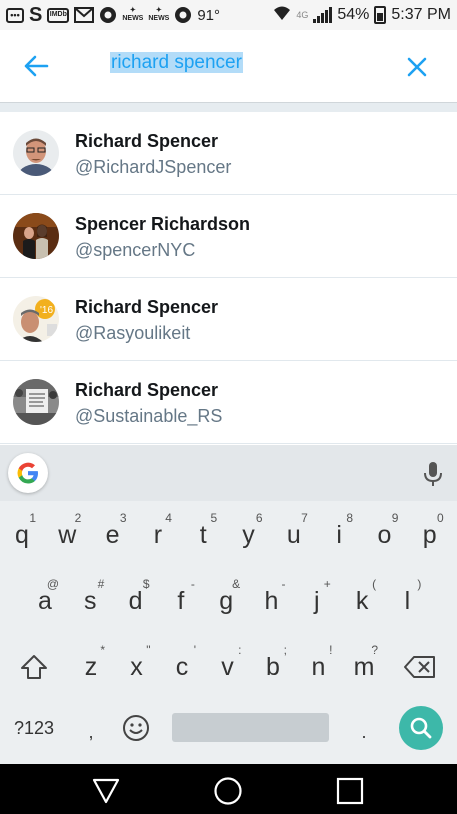 This screenshot has height=814, width=457. I want to click on key-n: n!, so click(319, 667).